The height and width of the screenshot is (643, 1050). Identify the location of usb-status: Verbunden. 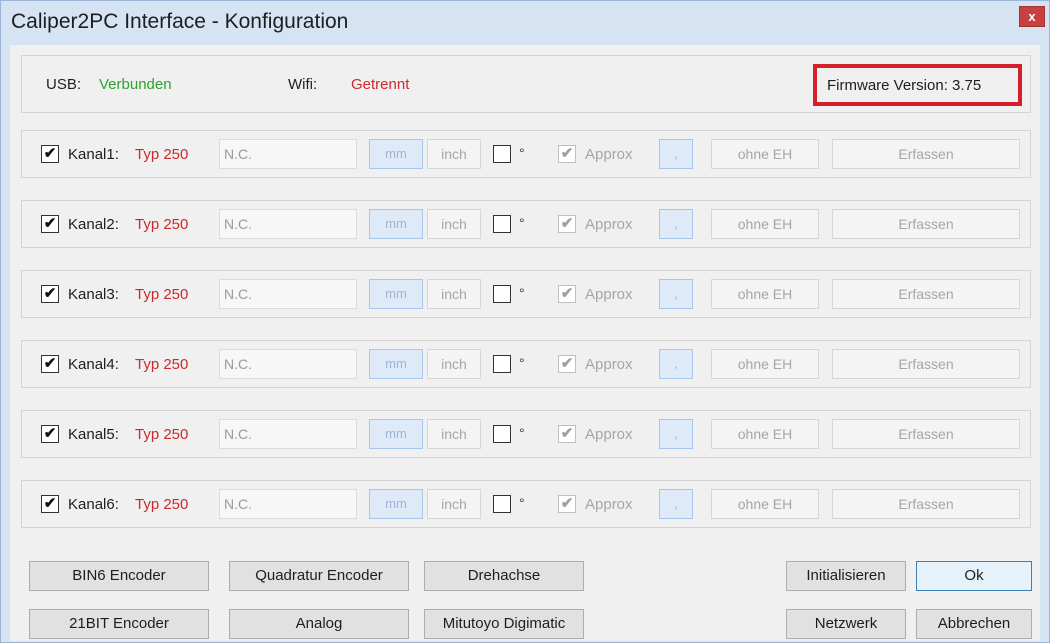
(135, 84).